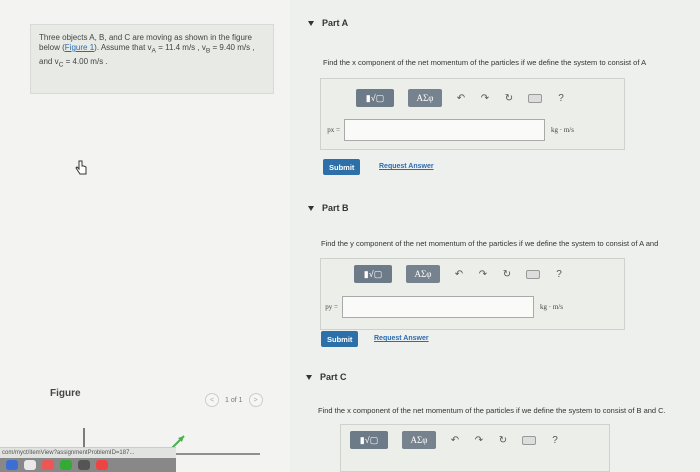 The width and height of the screenshot is (700, 472). I want to click on px-label: px =, so click(333, 130).